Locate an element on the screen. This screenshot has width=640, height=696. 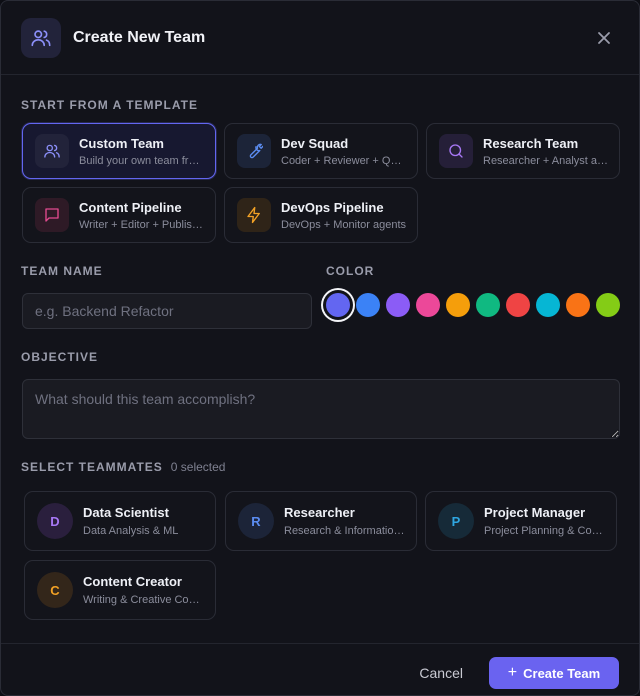
objective-label: OBJECTIVE is located at coordinates (60, 357).